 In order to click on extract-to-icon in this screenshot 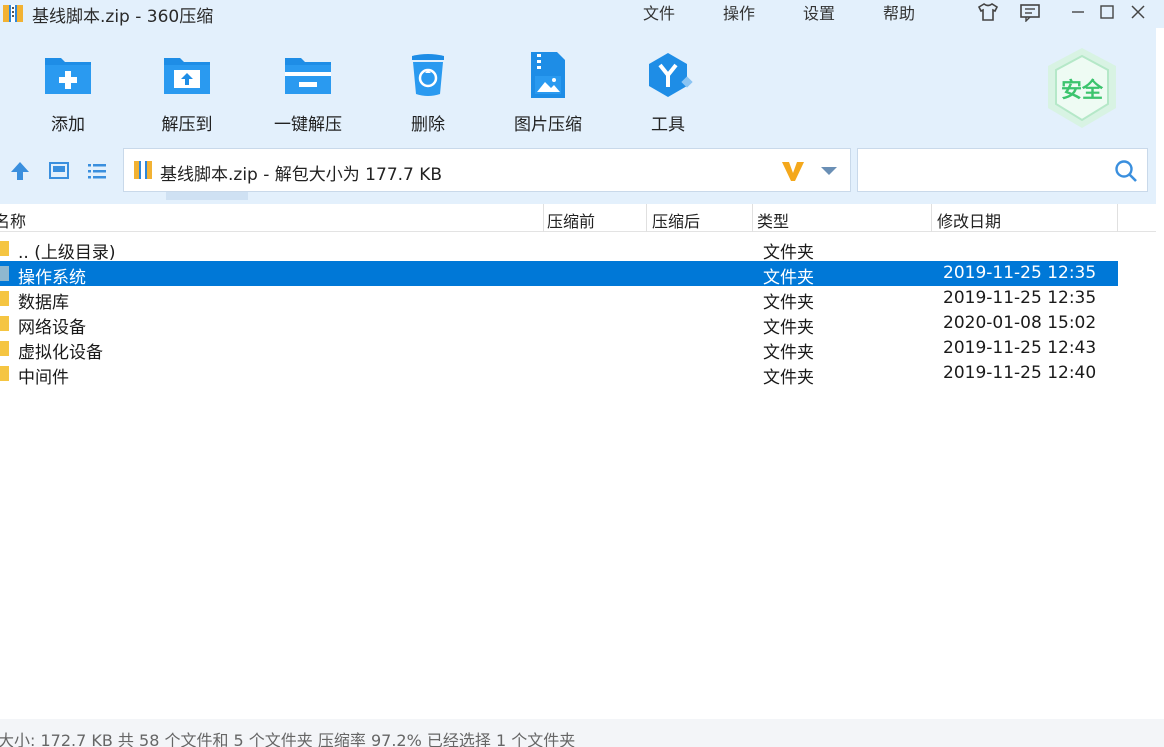, I will do `click(187, 76)`.